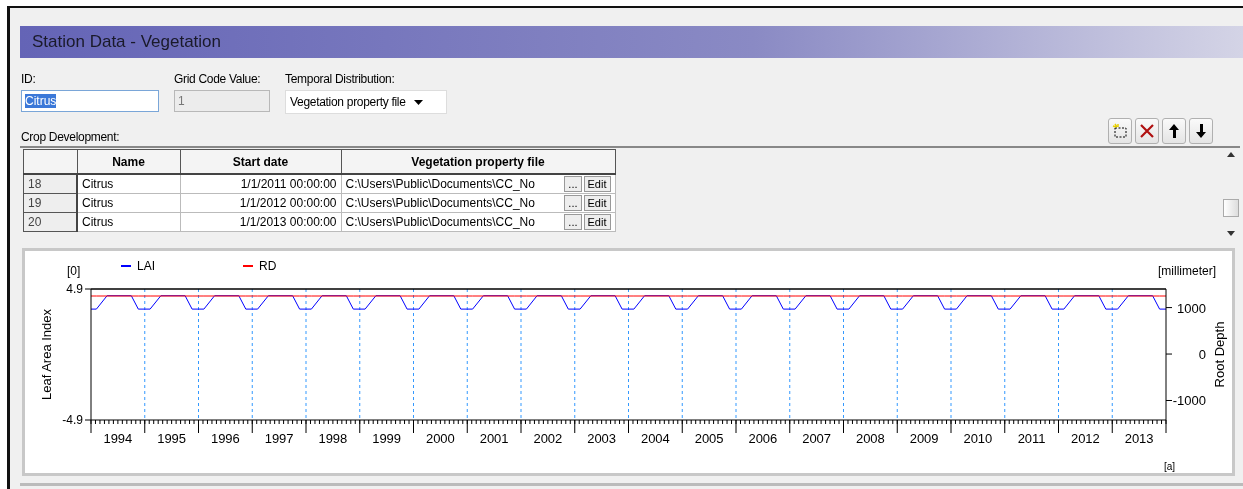 The height and width of the screenshot is (489, 1243). Describe the element at coordinates (817, 438) in the screenshot. I see `x-tick-label: 2007` at that location.